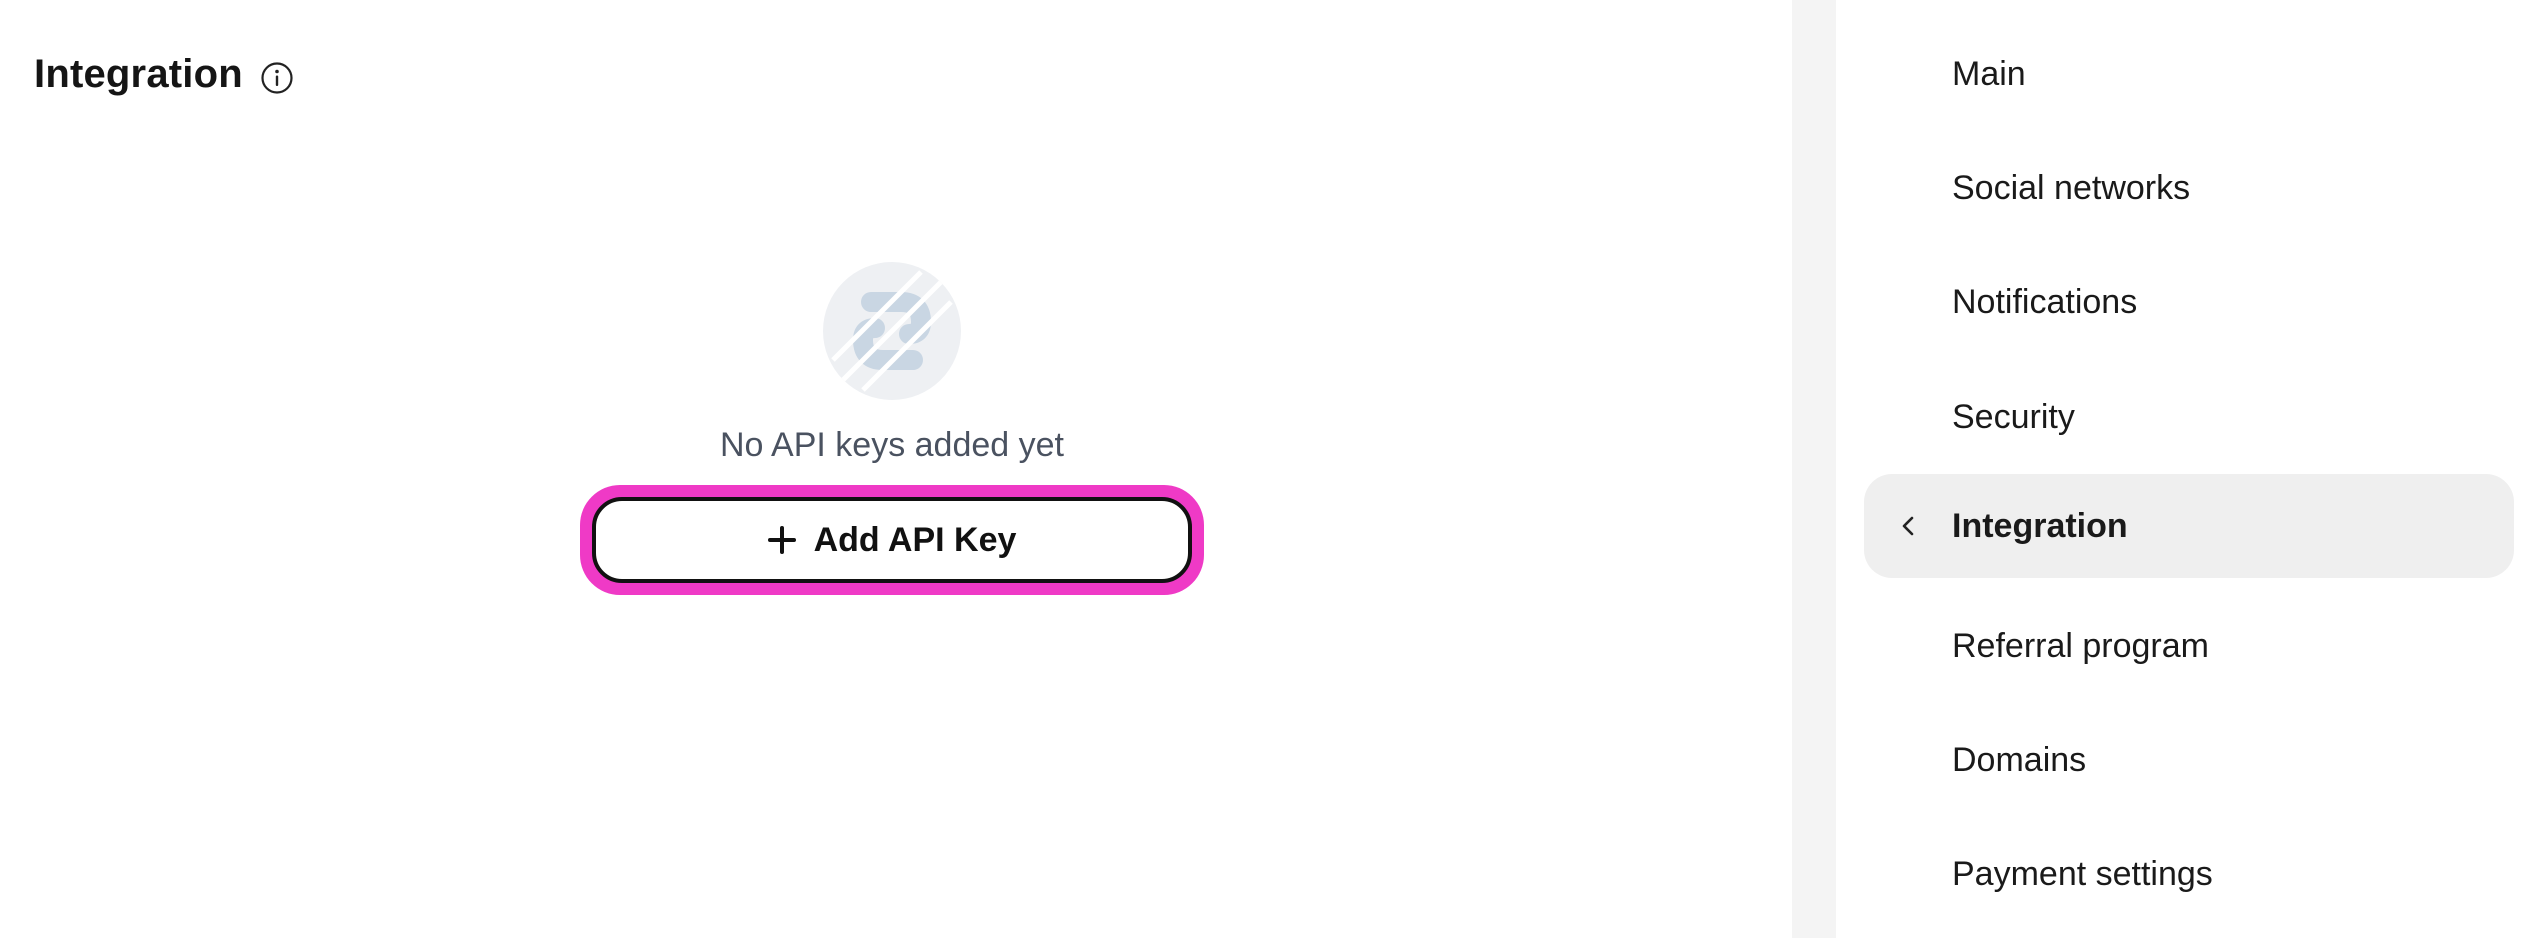  What do you see at coordinates (2189, 526) in the screenshot?
I see `sidebar-item-integration: Integration` at bounding box center [2189, 526].